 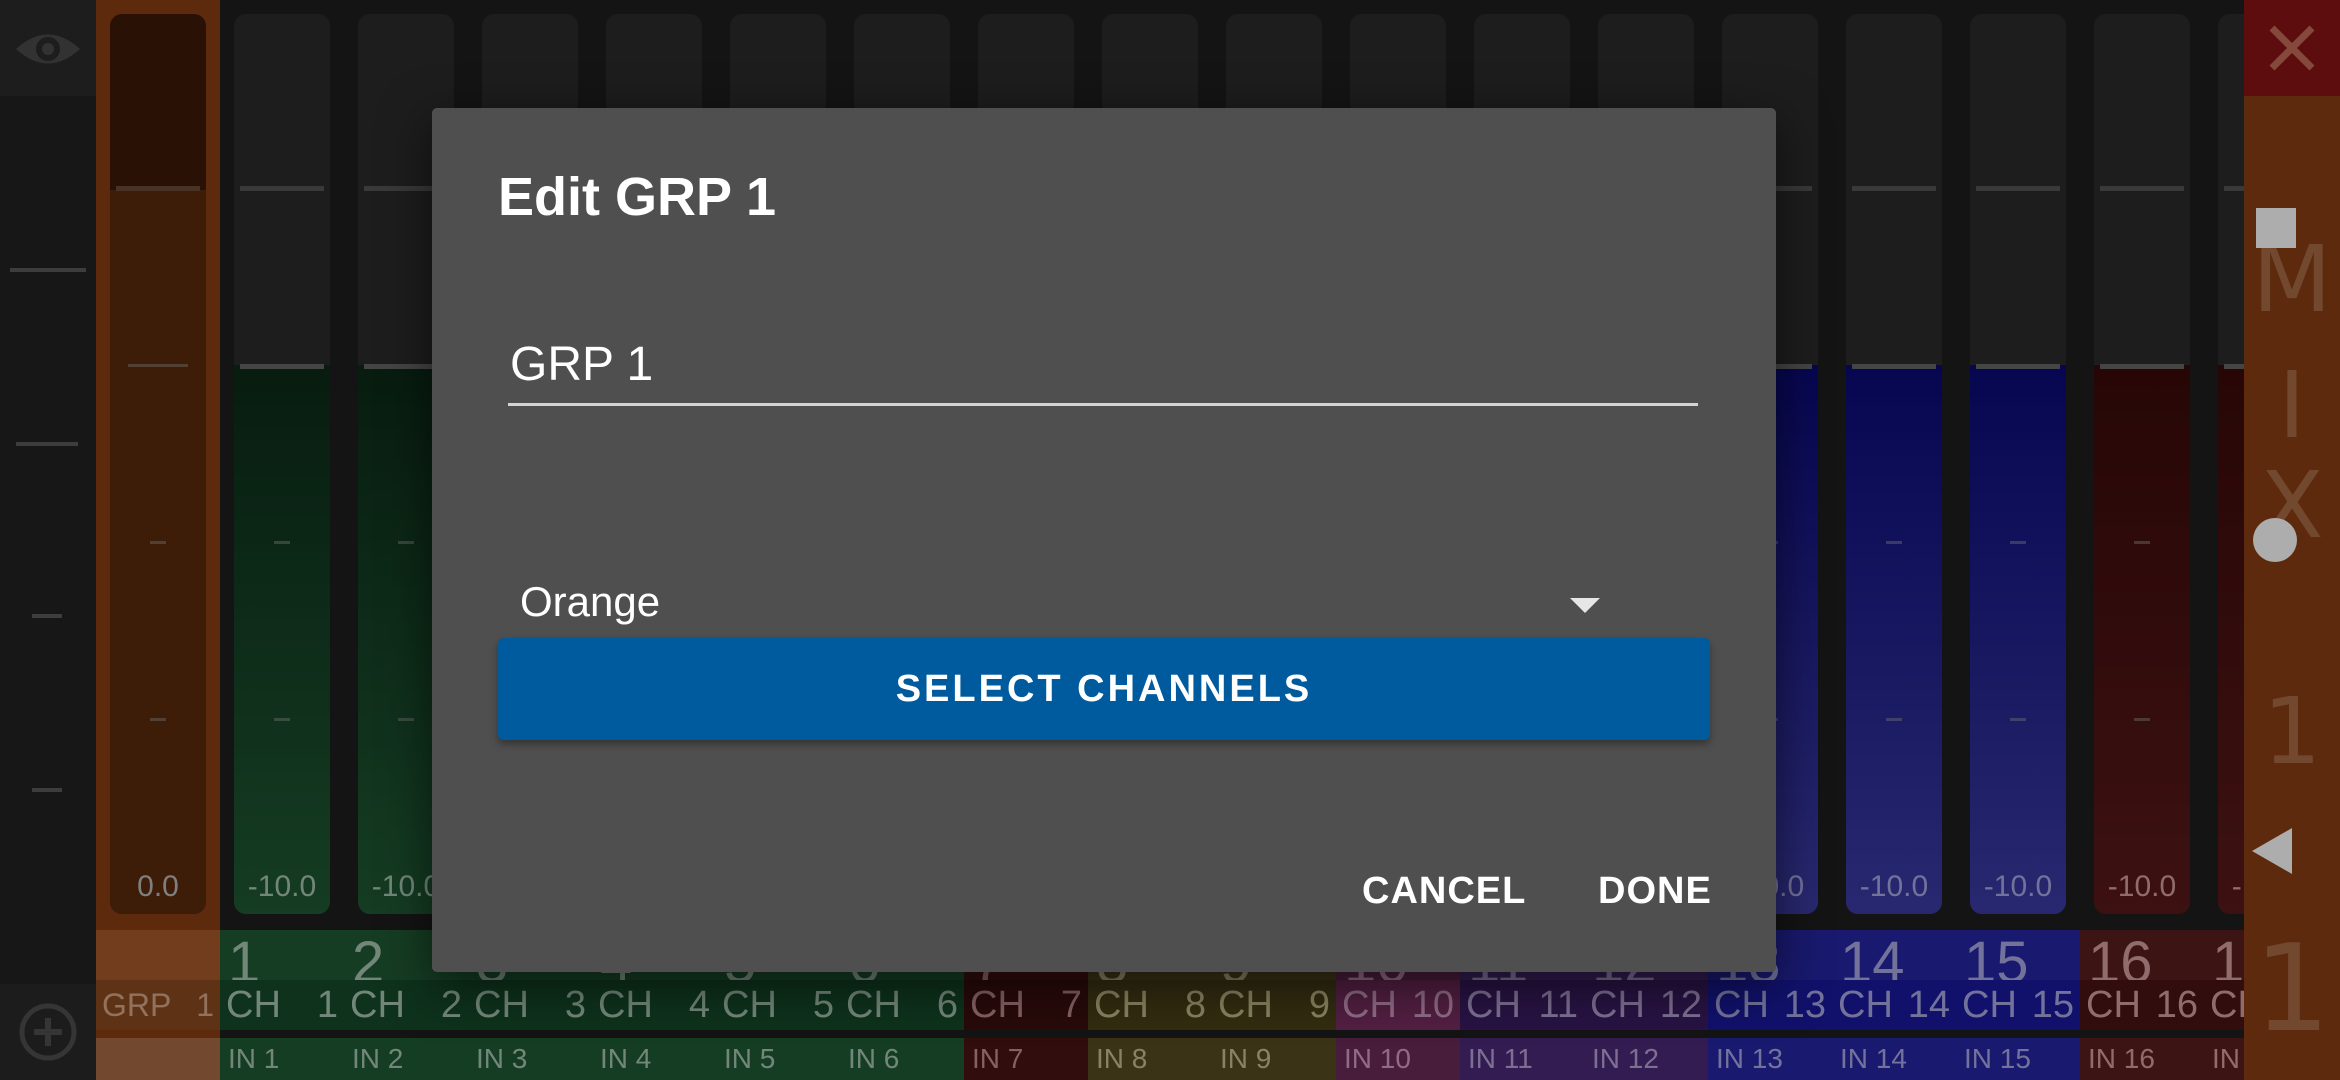 I want to click on dialog-title: Edit GRP 1, so click(x=637, y=197).